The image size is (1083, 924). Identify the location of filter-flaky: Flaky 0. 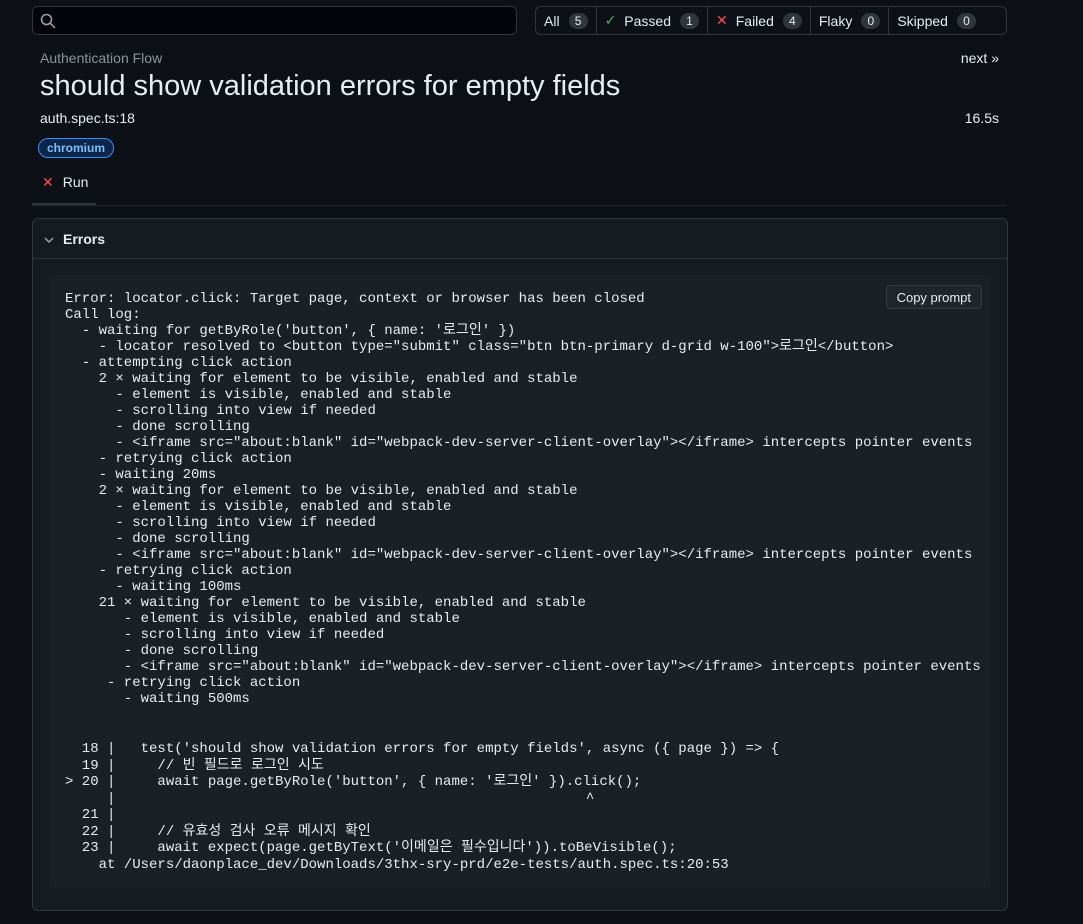
(850, 20).